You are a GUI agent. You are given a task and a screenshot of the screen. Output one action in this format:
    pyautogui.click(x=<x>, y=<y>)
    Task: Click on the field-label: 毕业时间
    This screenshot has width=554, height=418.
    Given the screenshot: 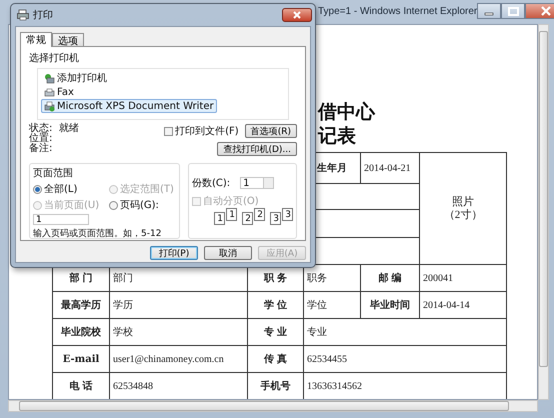 What is the action you would take?
    pyautogui.click(x=390, y=305)
    